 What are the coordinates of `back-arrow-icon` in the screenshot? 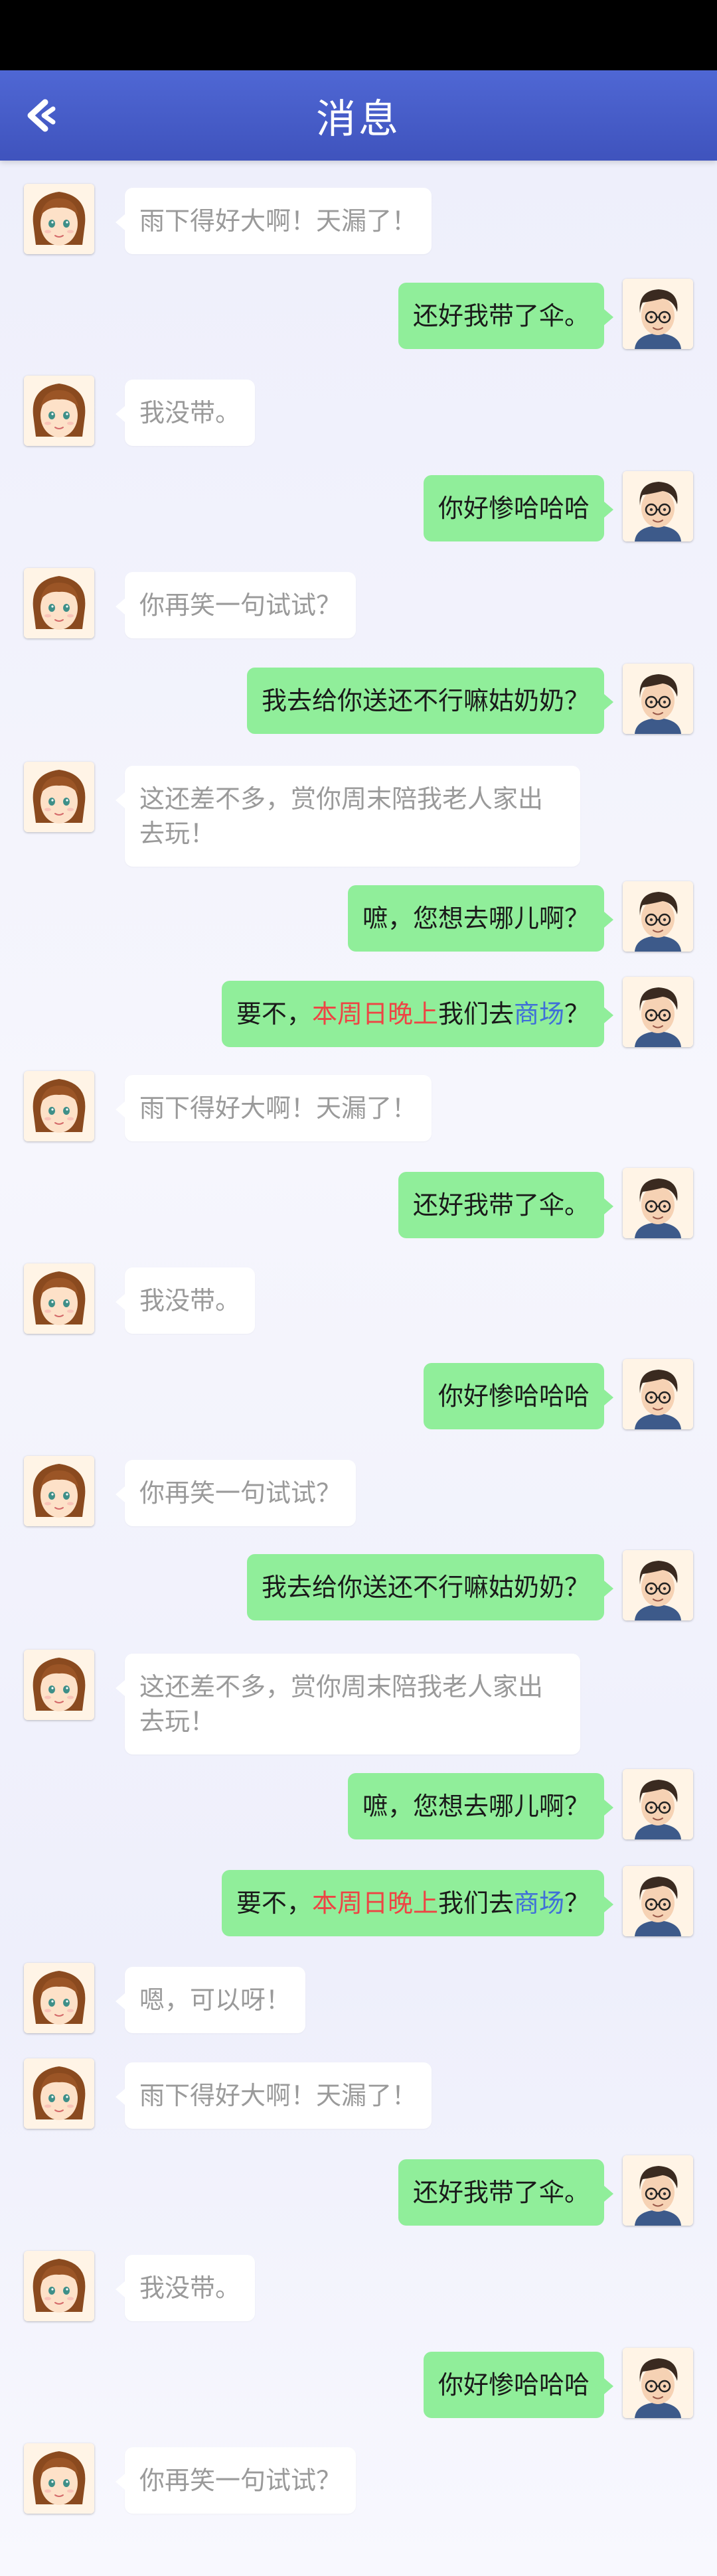 It's located at (41, 116).